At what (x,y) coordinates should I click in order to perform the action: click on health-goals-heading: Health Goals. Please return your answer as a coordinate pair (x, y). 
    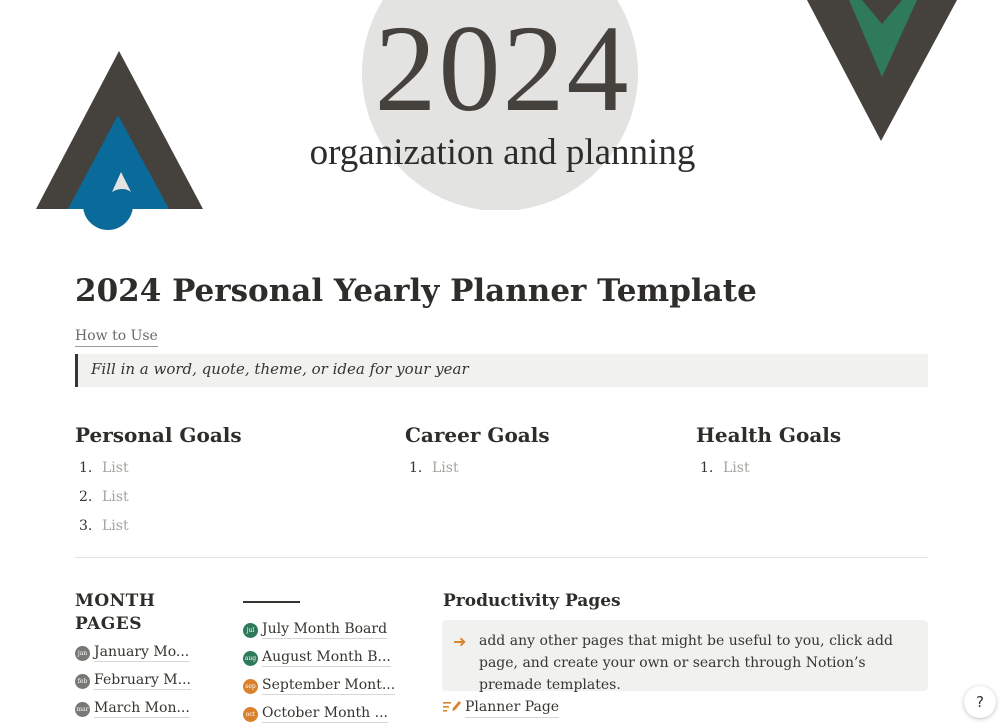
    Looking at the image, I should click on (769, 435).